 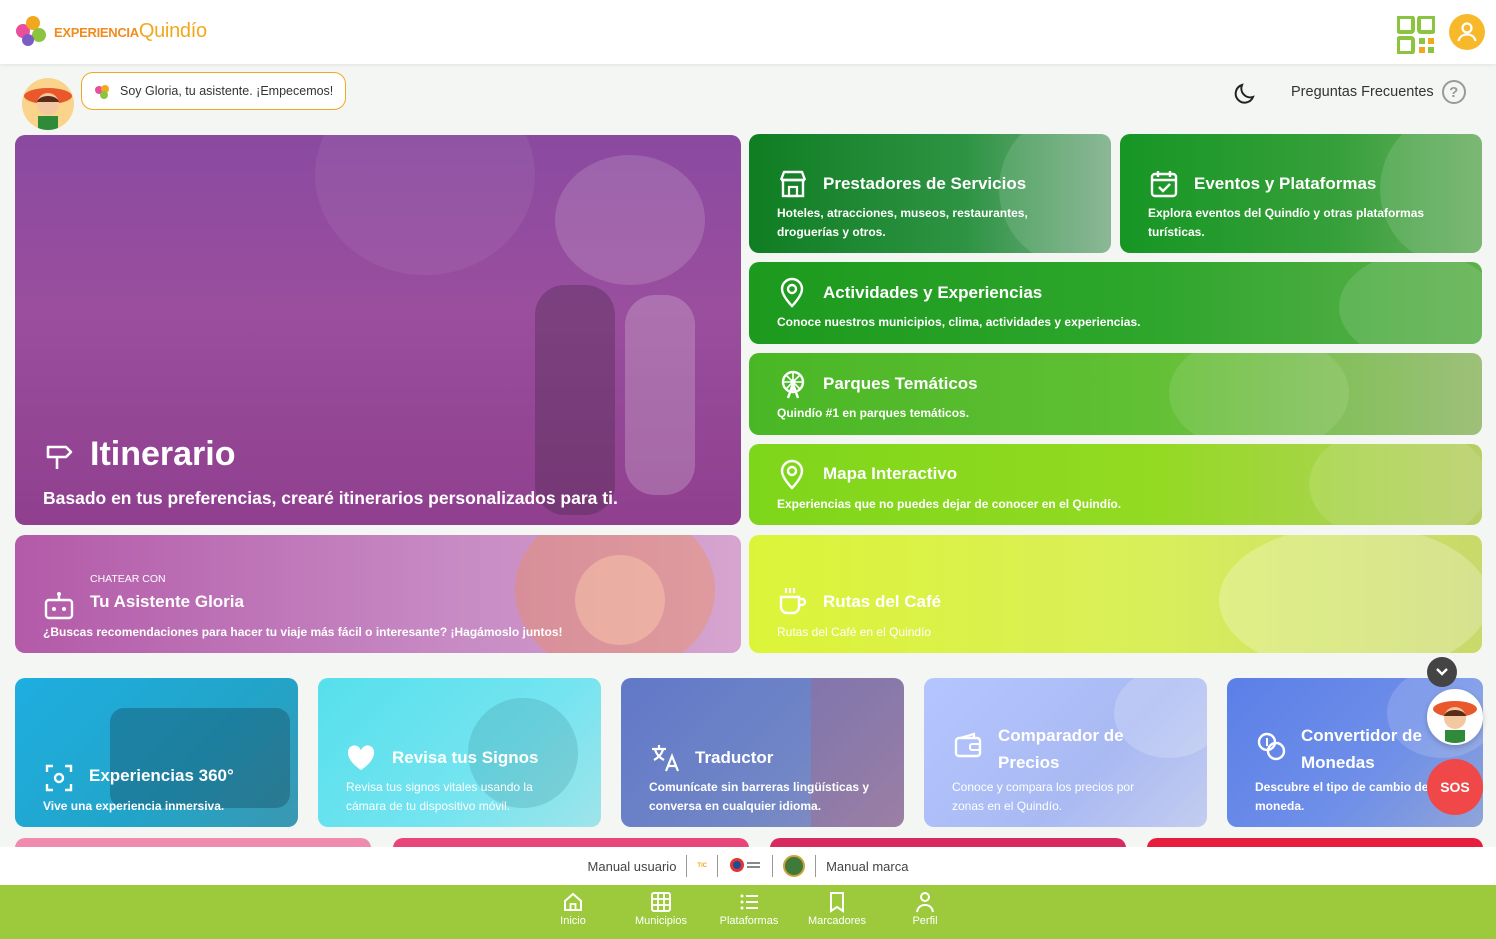 I want to click on traductor-title: Traductor, so click(x=734, y=757).